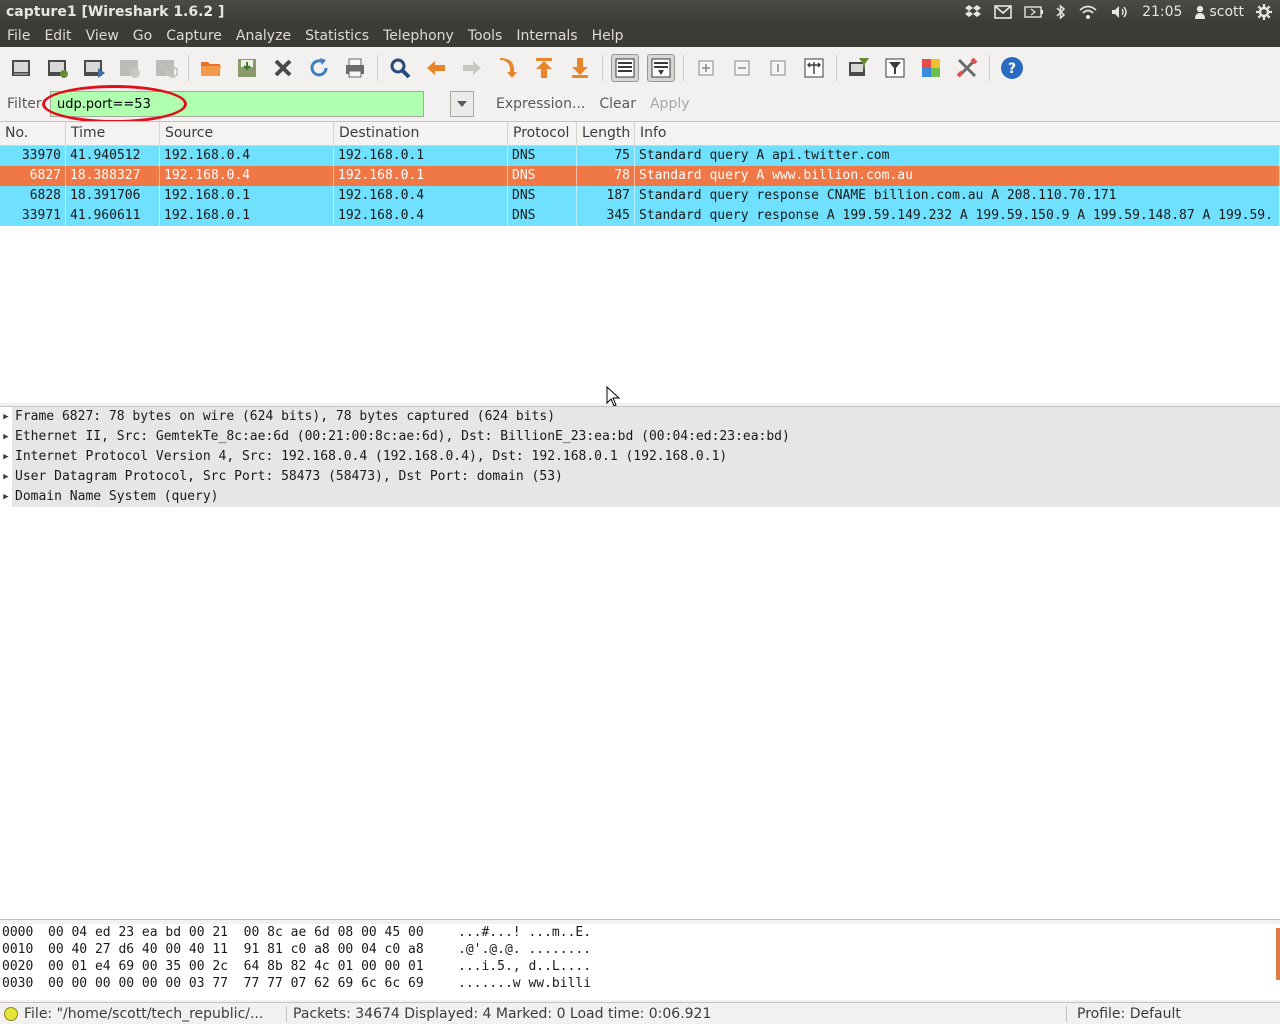  I want to click on packet-length: 75, so click(606, 156).